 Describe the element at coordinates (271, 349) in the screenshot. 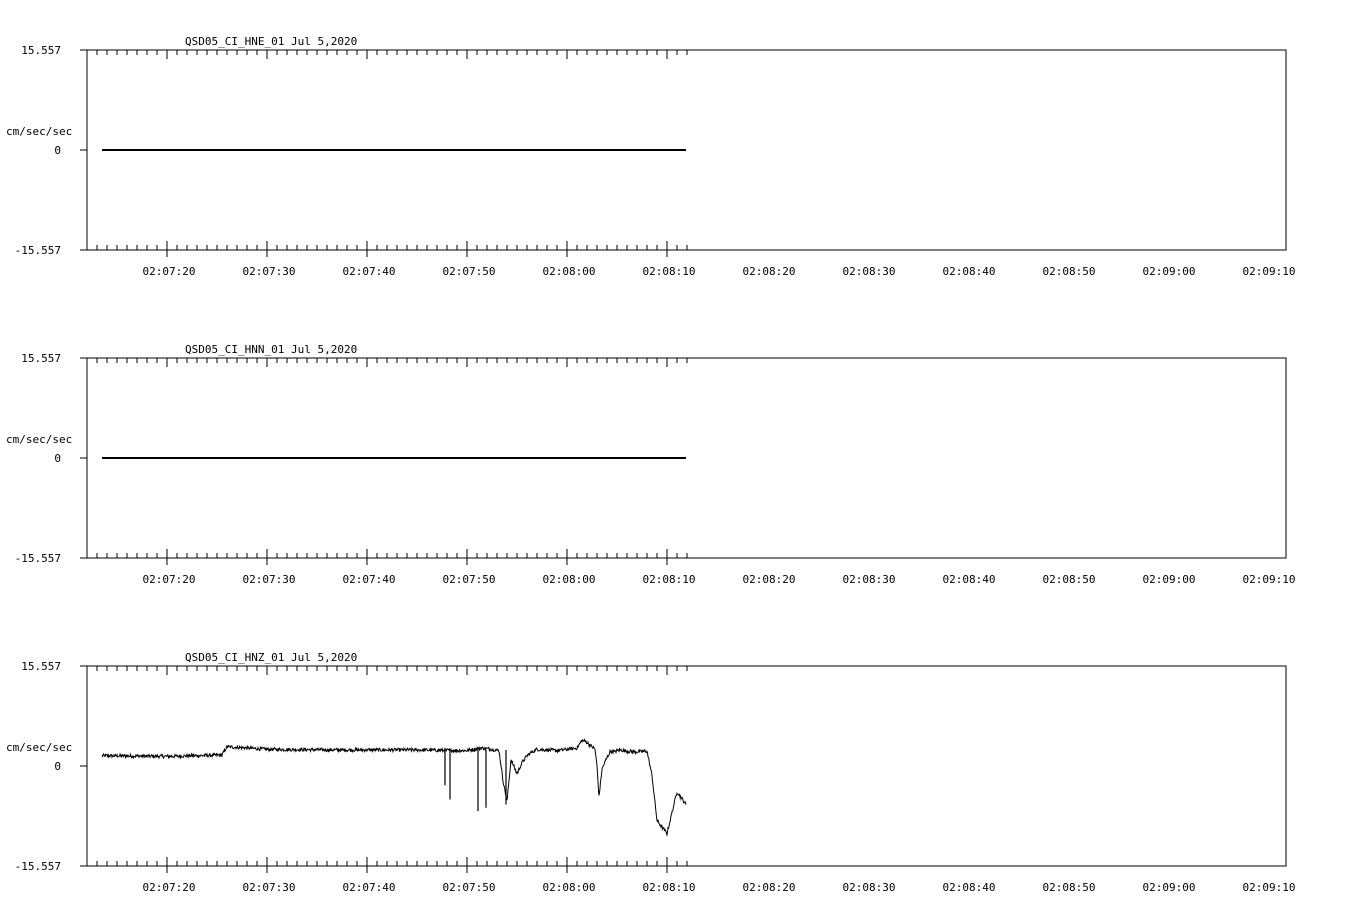

I see `panel-title: QSD05_CI_HNN_01 Jul 5,2020` at that location.